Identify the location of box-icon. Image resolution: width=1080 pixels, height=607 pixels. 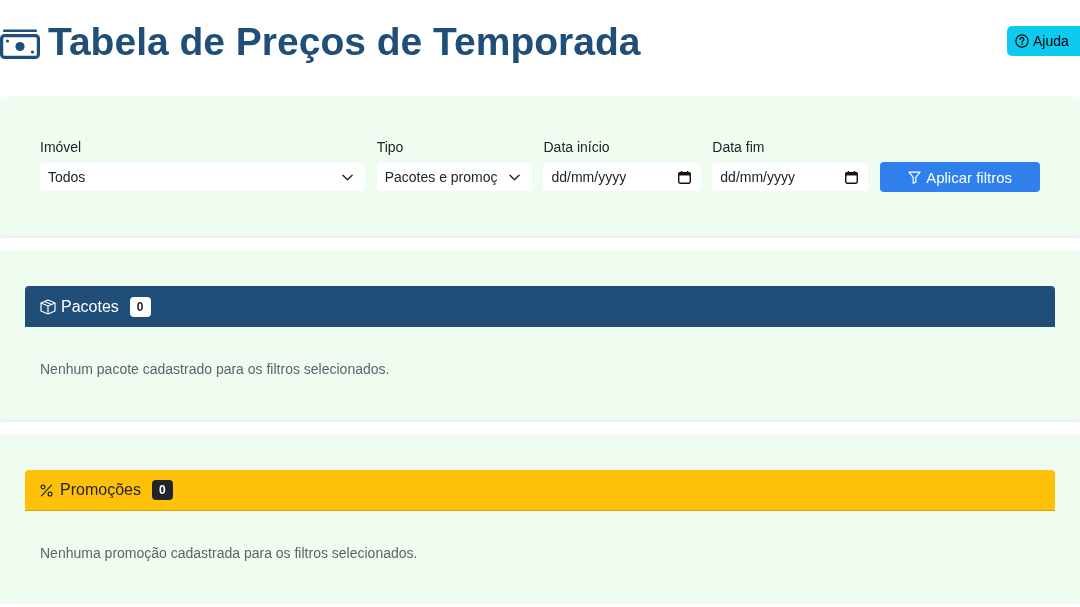
(48, 306).